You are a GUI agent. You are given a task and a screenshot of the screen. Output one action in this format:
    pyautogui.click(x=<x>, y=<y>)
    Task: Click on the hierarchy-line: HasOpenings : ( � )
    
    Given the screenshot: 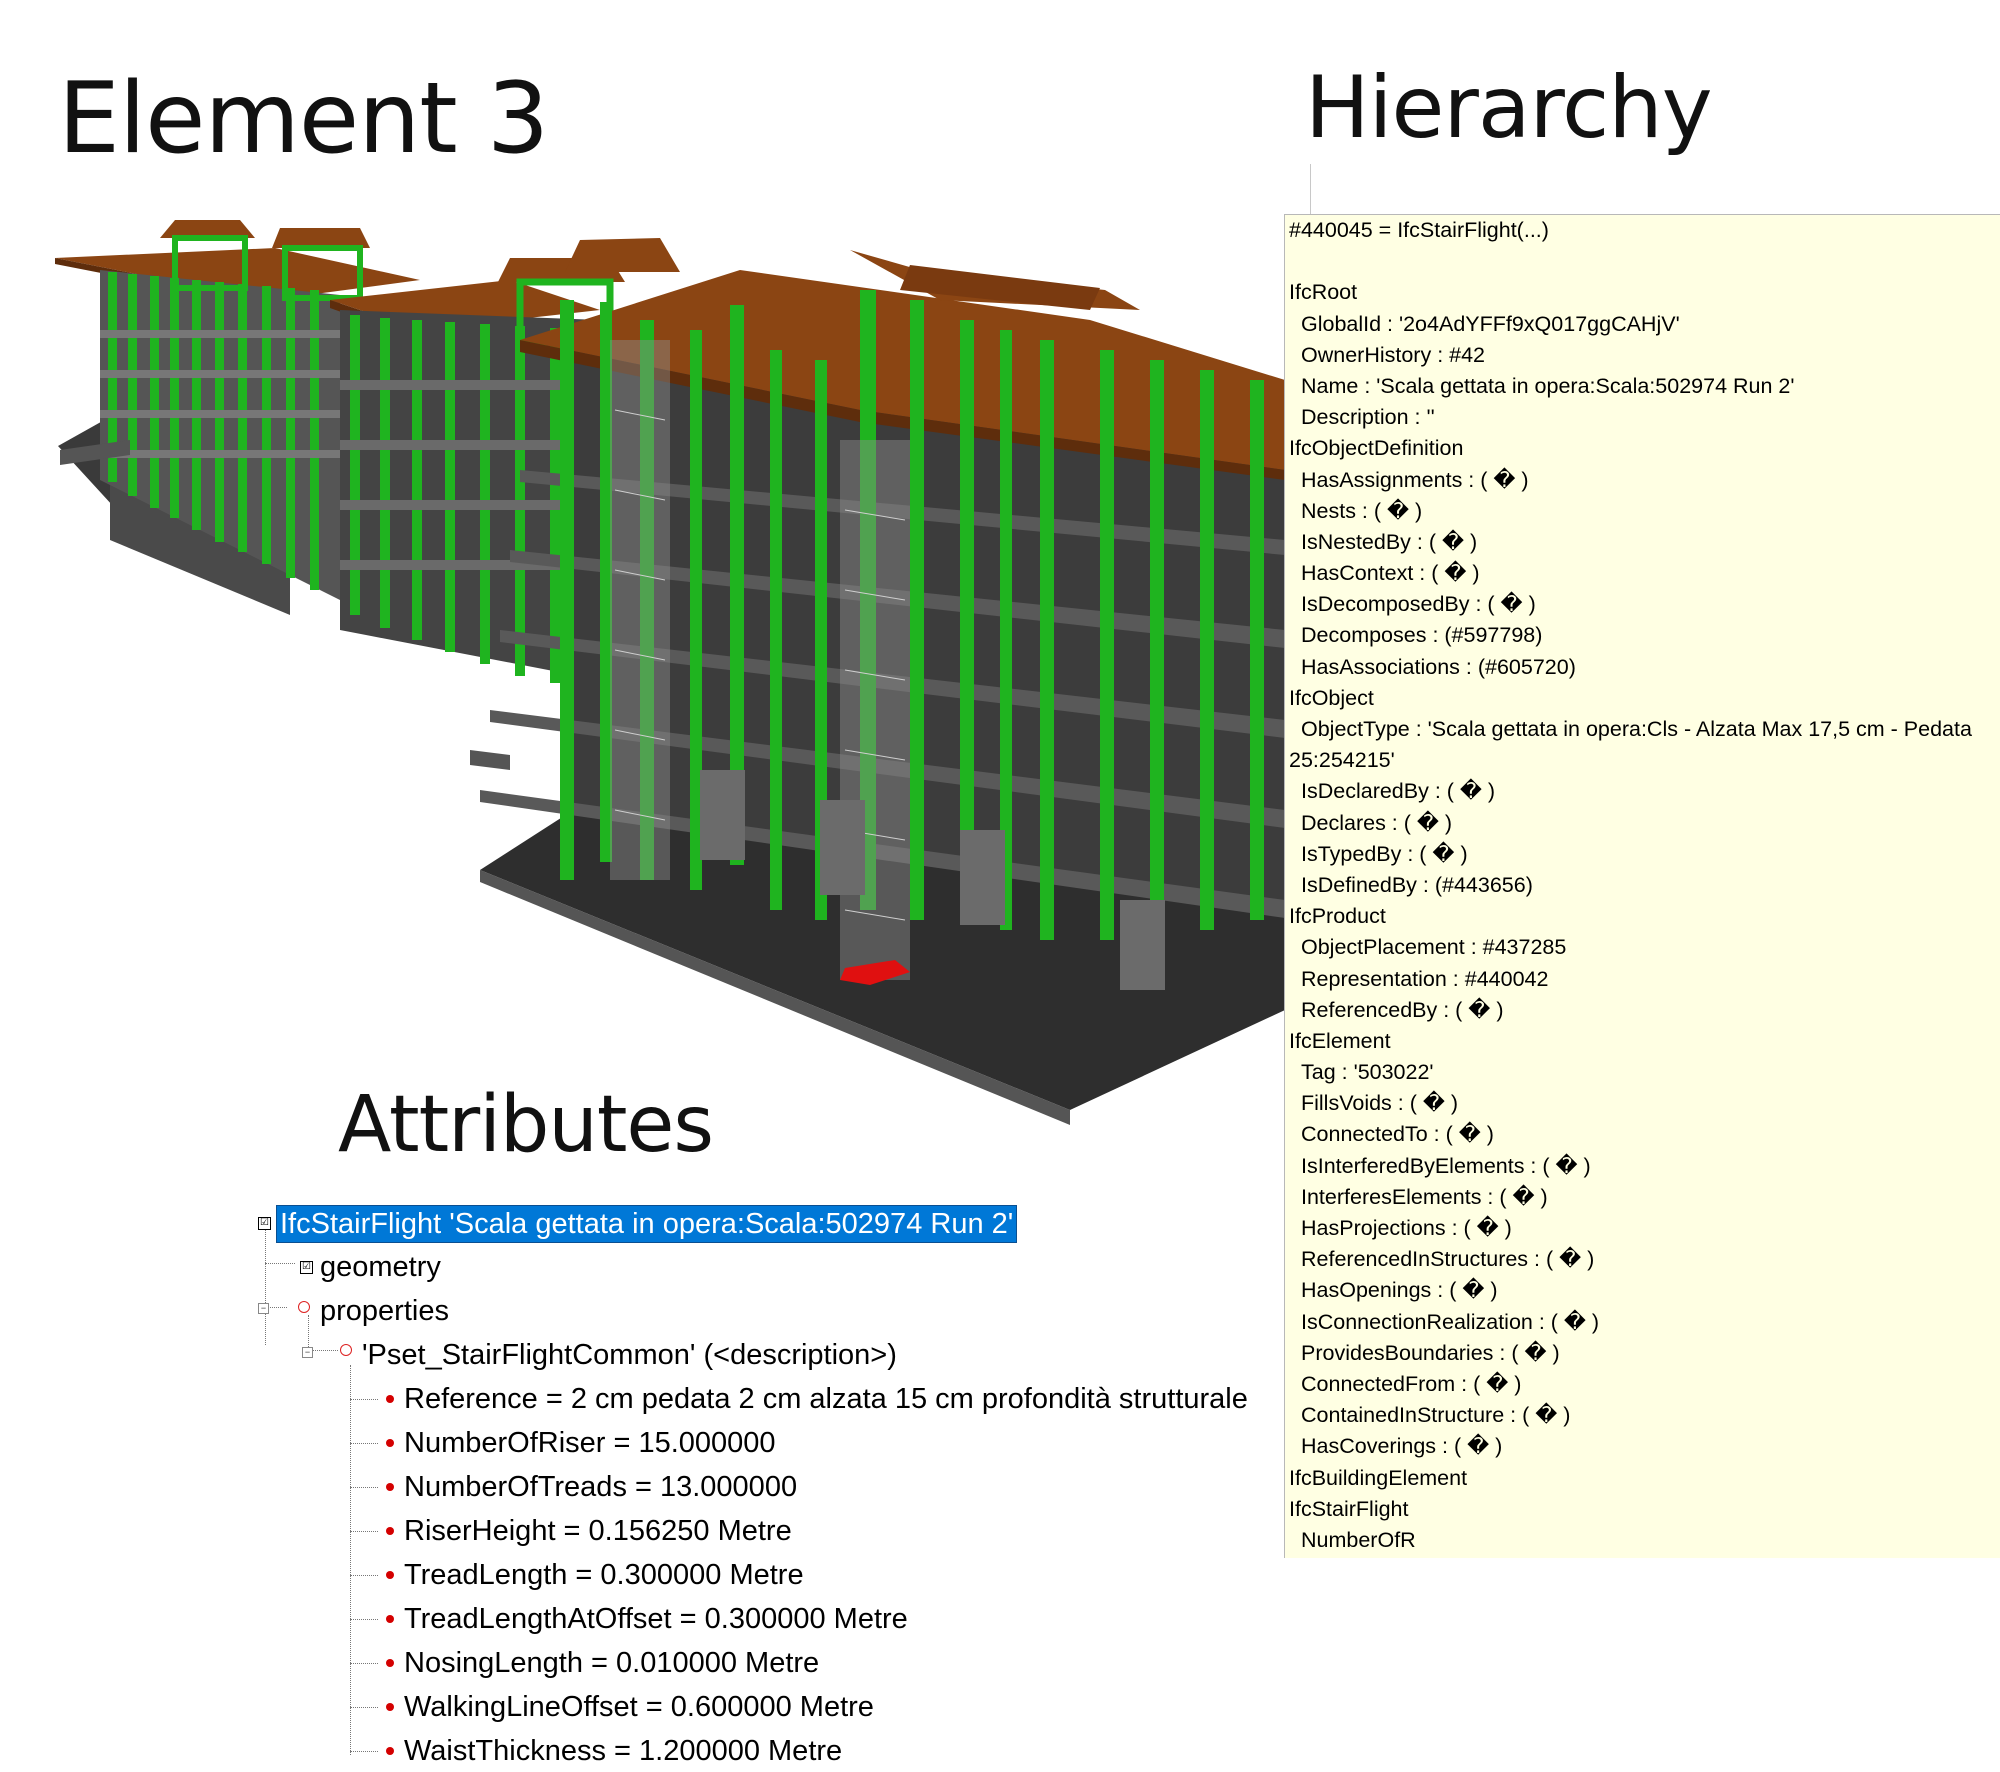 What is the action you would take?
    pyautogui.click(x=1399, y=1290)
    